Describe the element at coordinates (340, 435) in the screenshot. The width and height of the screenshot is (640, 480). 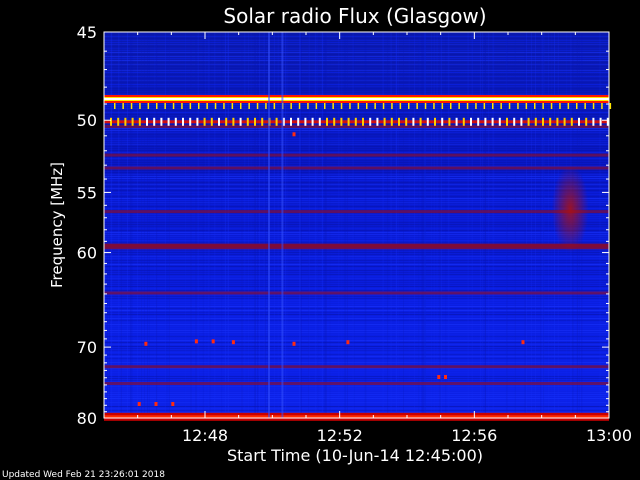
I see `x-tick-label: 12:52` at that location.